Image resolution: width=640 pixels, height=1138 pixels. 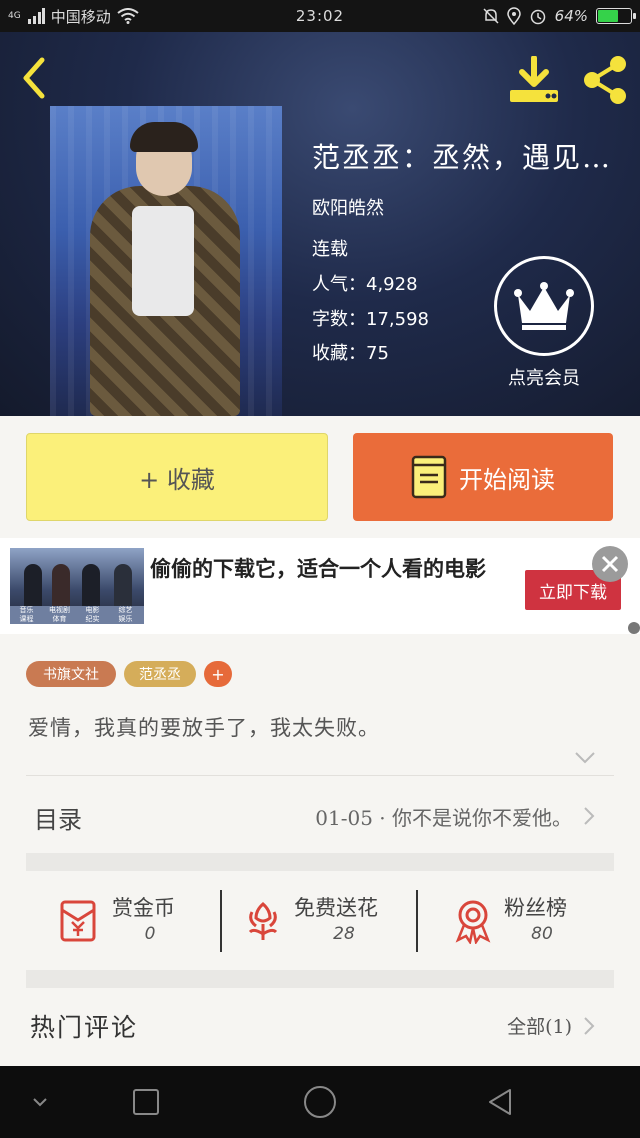 What do you see at coordinates (59, 619) in the screenshot?
I see `ad-thumb-label: 体育` at bounding box center [59, 619].